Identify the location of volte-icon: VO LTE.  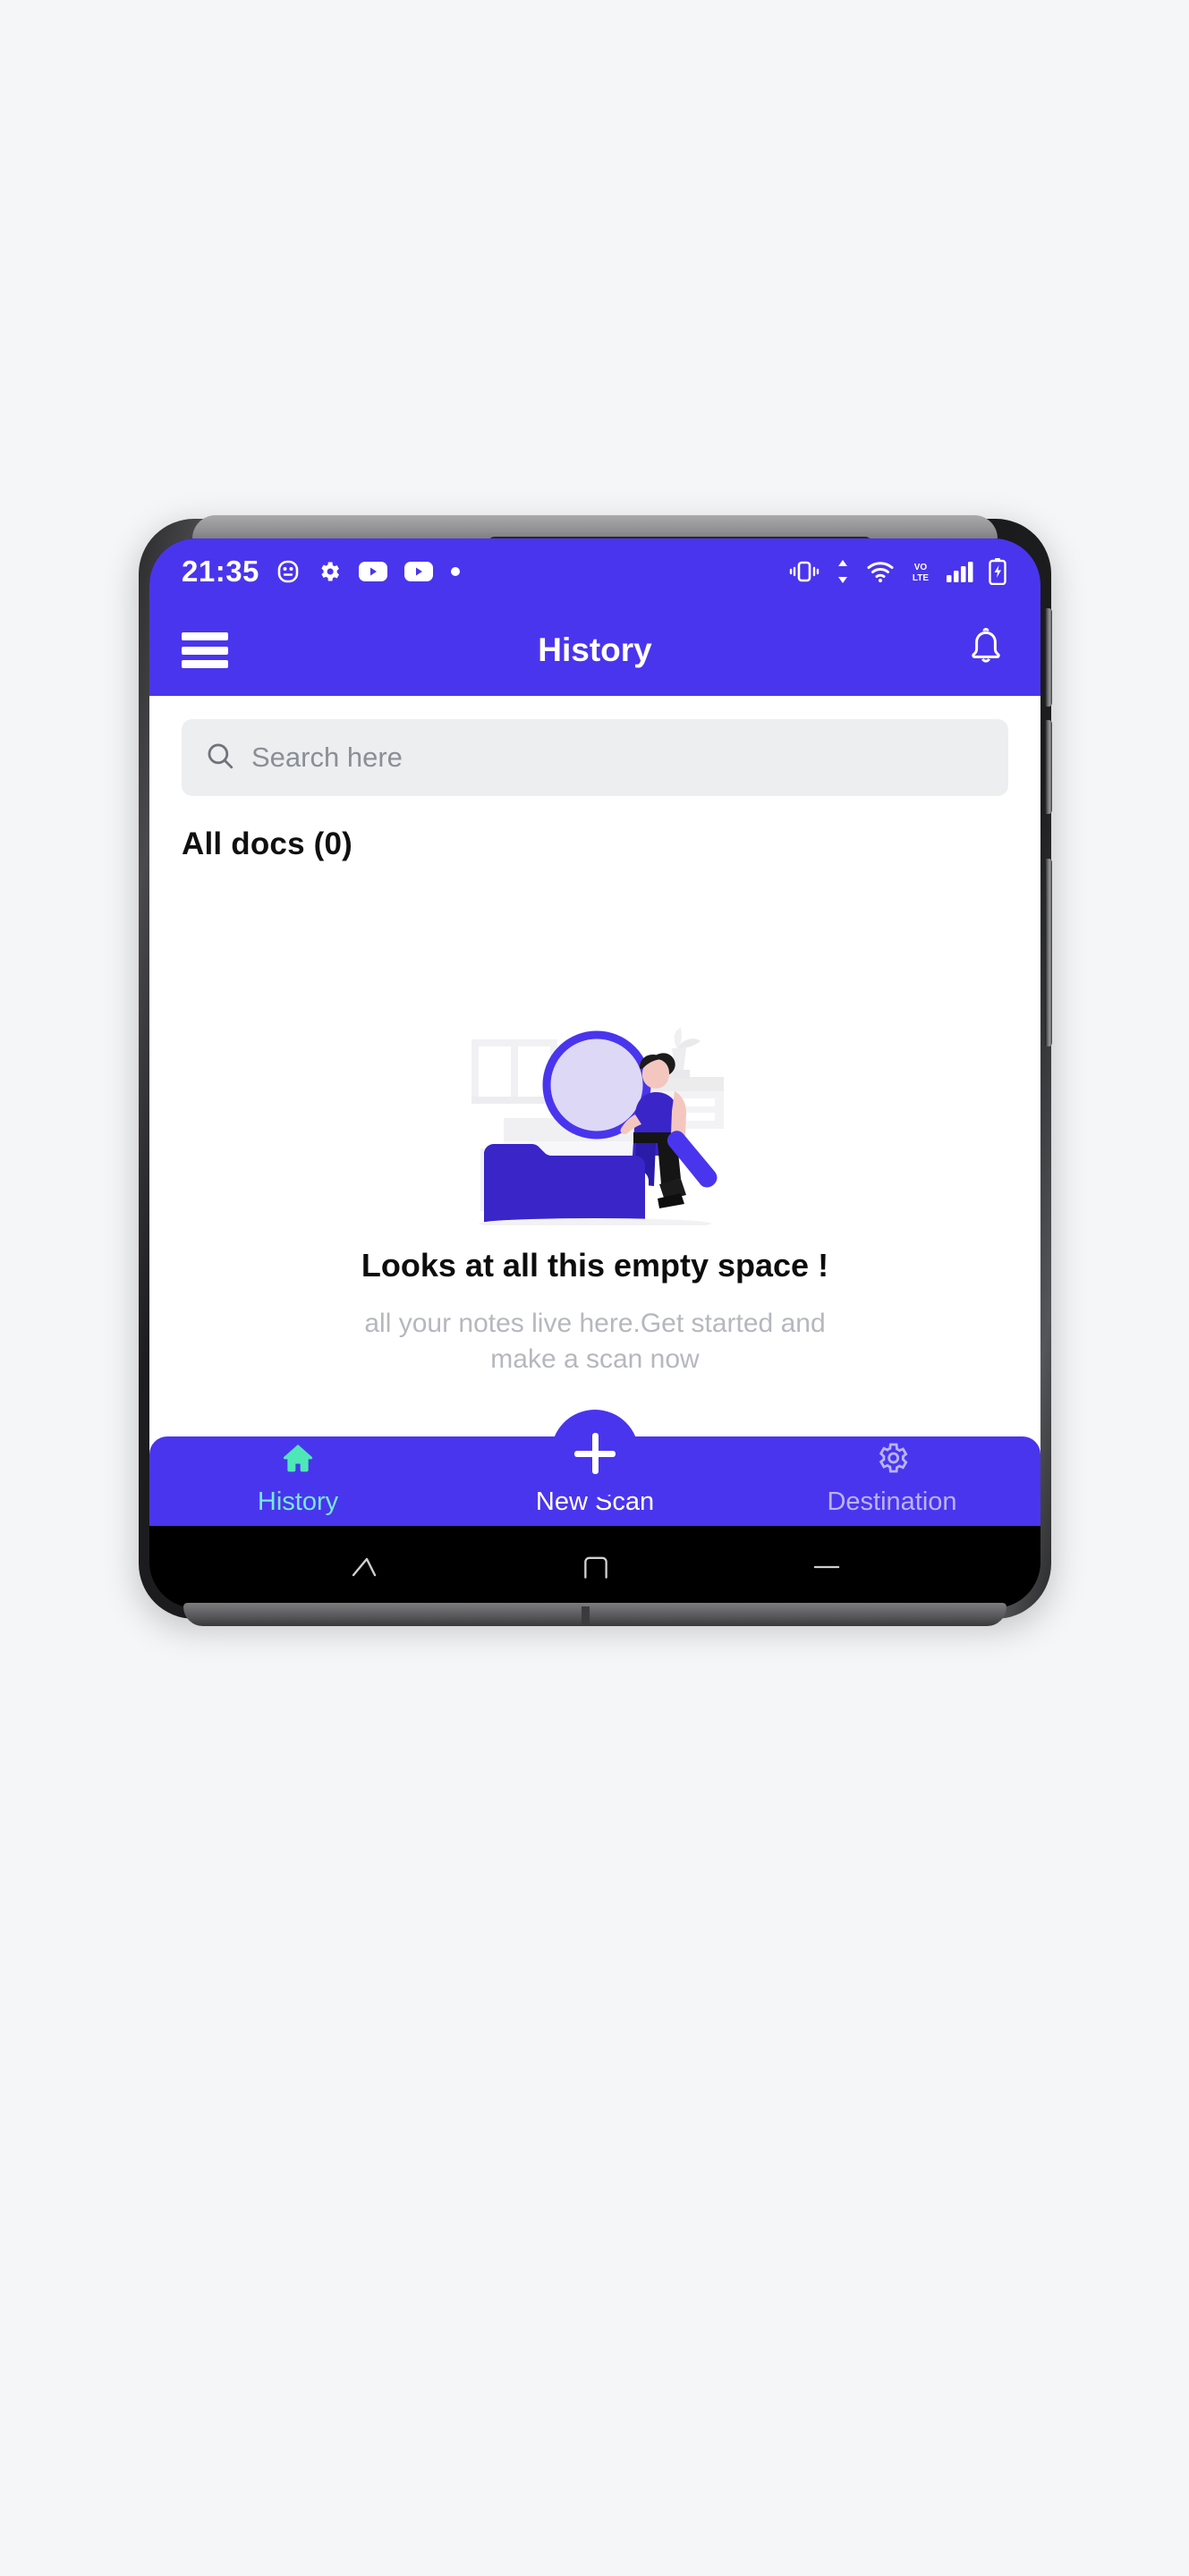
(920, 571).